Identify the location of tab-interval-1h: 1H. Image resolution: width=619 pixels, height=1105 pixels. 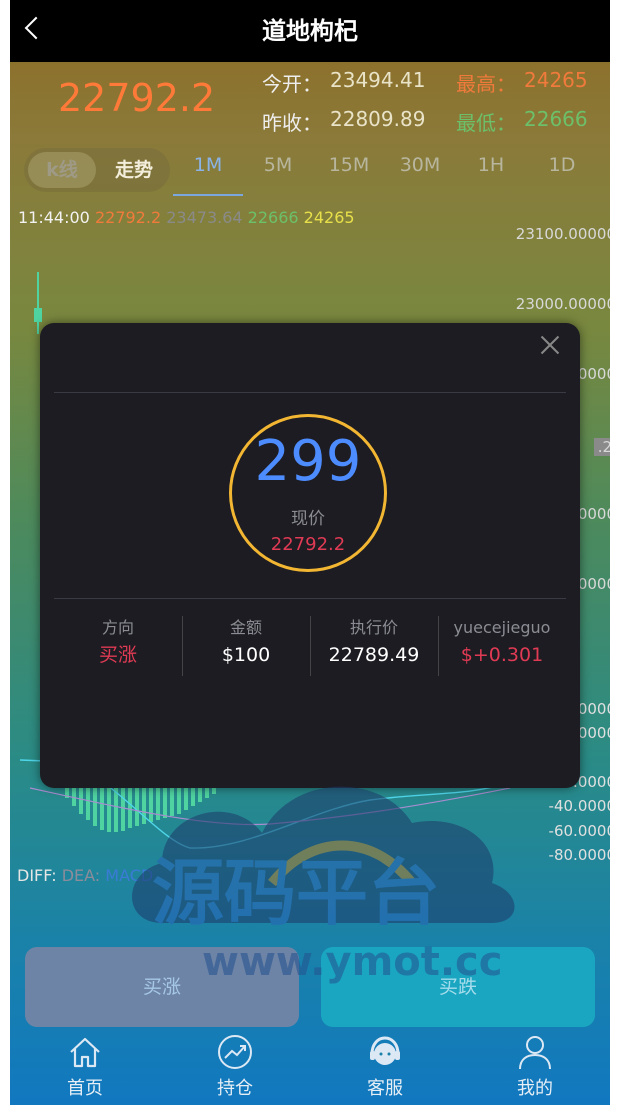
(491, 165).